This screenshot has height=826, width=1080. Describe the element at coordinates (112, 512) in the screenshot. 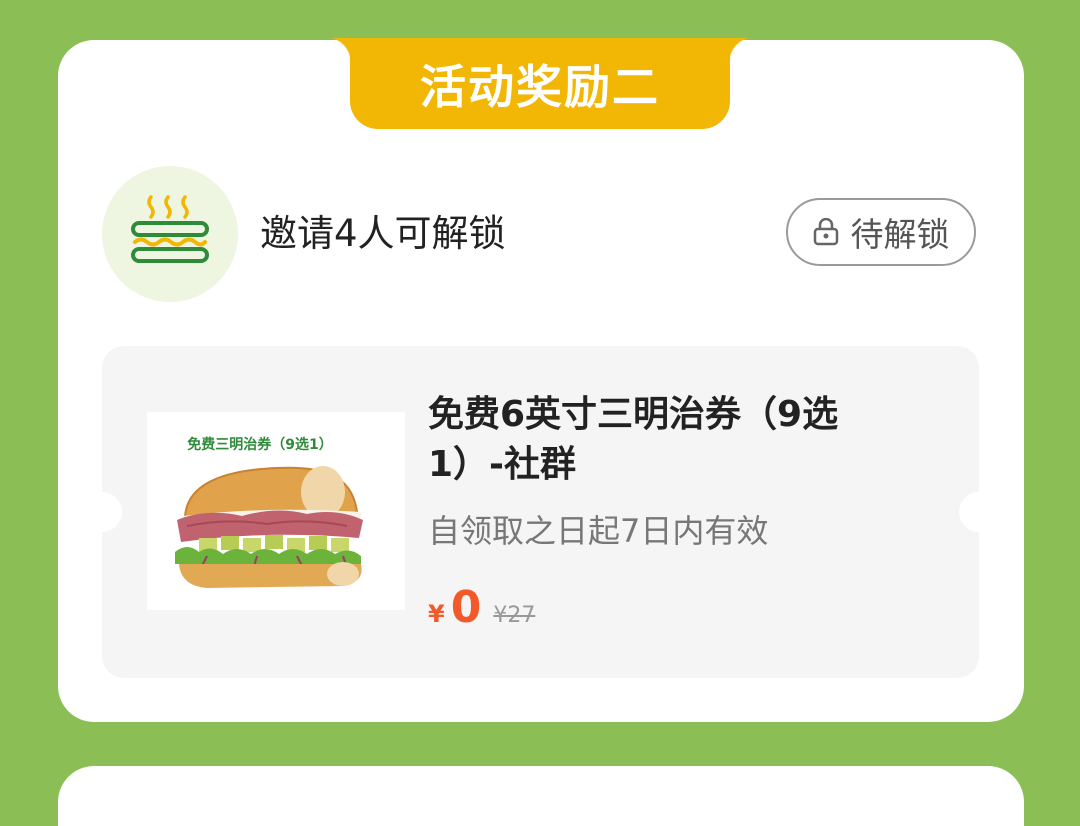

I see `coupon-notch-left` at that location.